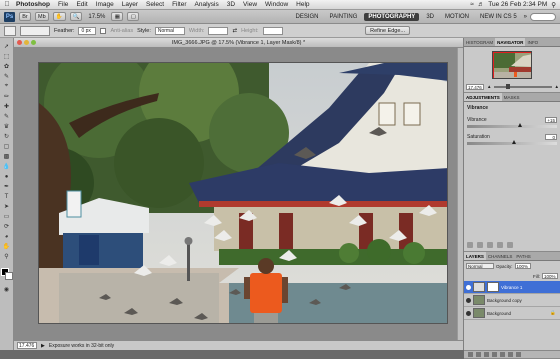 This screenshot has height=359, width=560. I want to click on tab-histogram: HISTOGRAM, so click(479, 42).